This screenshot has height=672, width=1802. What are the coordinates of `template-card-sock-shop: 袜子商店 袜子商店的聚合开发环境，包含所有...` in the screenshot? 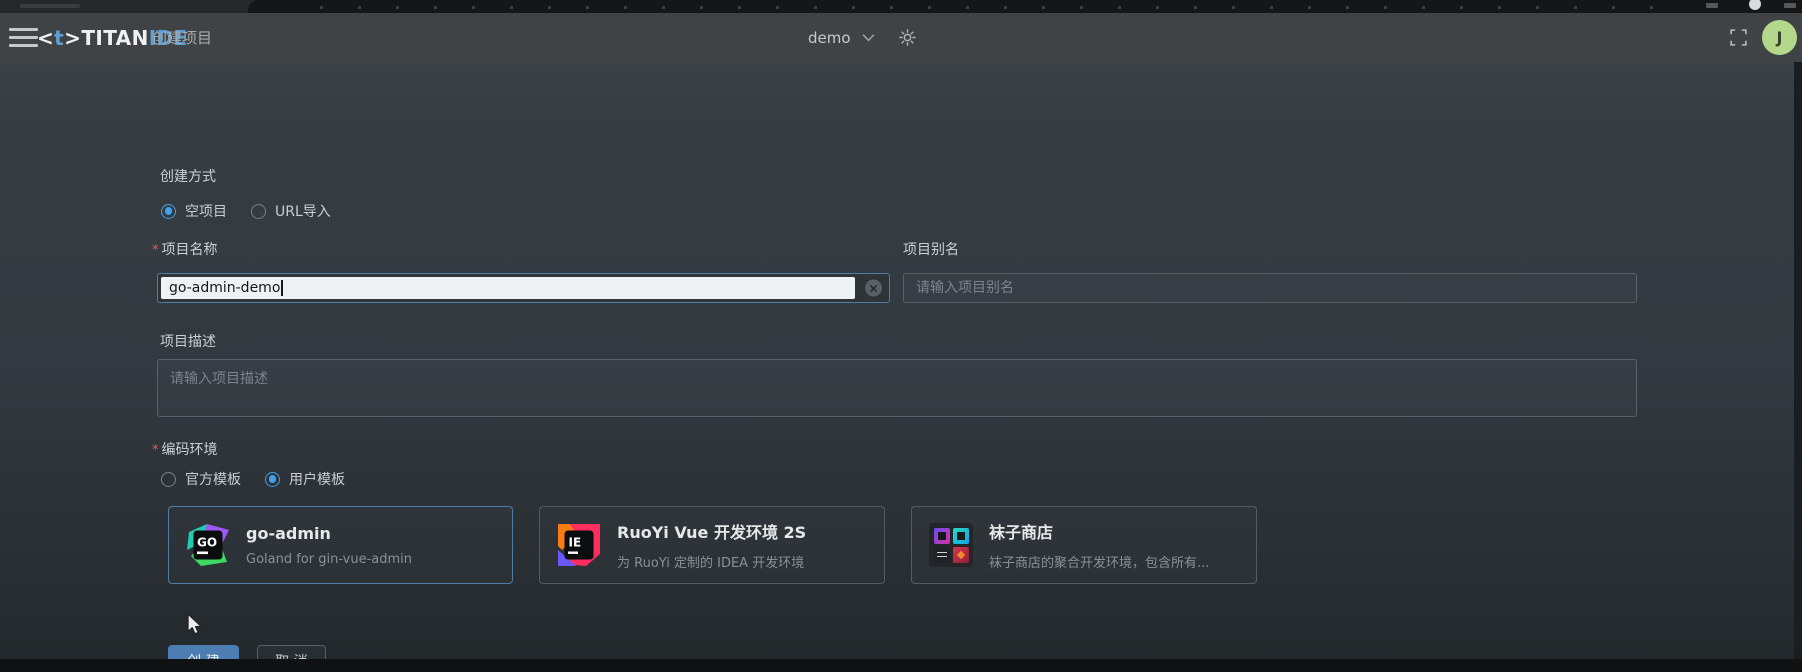 It's located at (1084, 545).